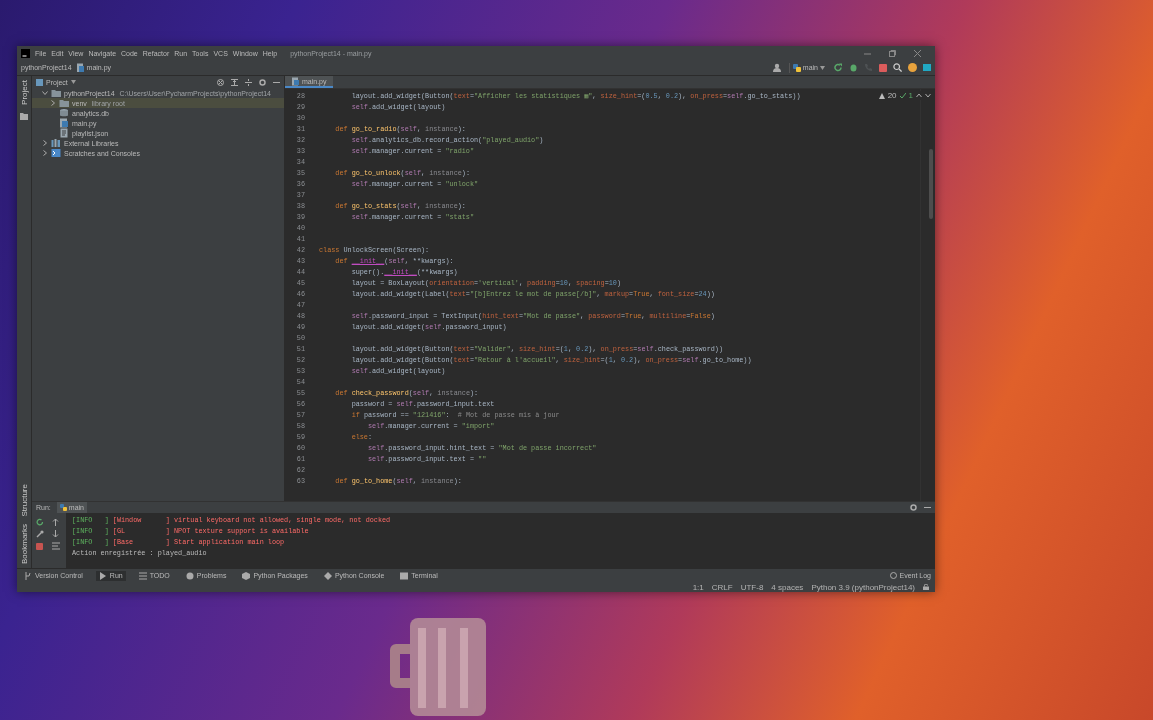 Image resolution: width=1153 pixels, height=720 pixels. What do you see at coordinates (926, 587) in the screenshot?
I see `lock-icon` at bounding box center [926, 587].